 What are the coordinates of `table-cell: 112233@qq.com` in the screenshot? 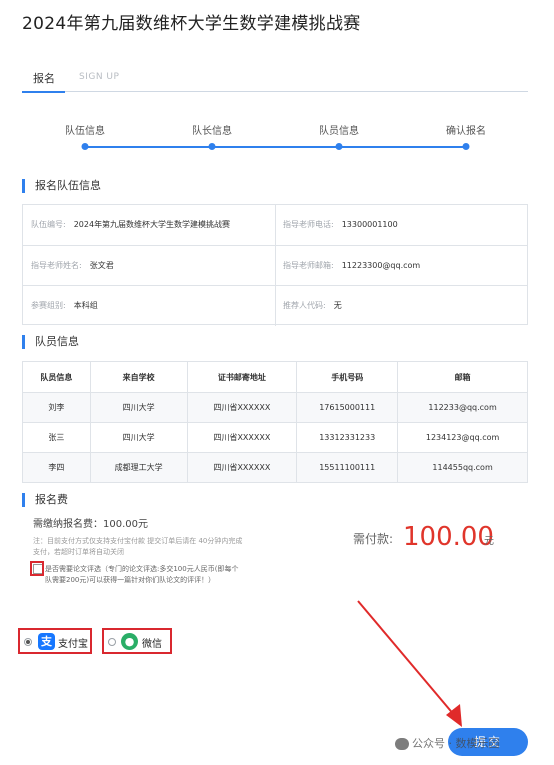 It's located at (462, 407).